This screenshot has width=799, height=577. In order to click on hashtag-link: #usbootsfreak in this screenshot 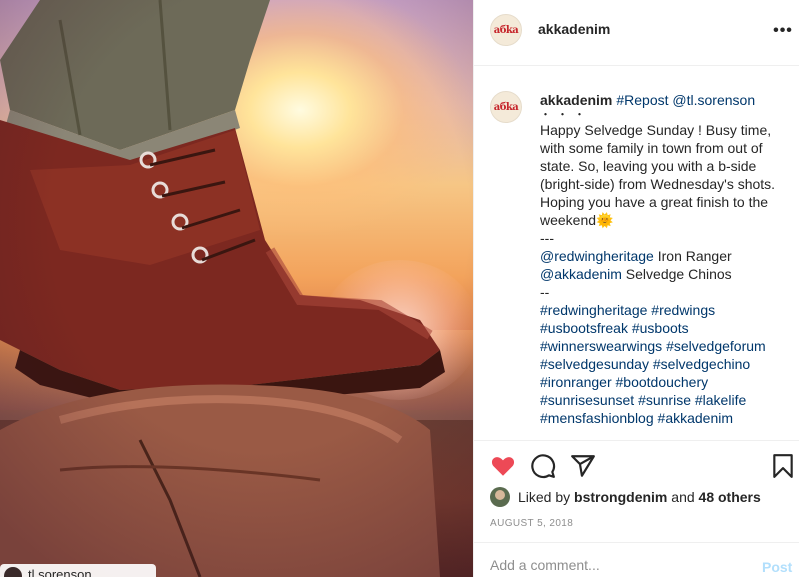, I will do `click(584, 328)`.